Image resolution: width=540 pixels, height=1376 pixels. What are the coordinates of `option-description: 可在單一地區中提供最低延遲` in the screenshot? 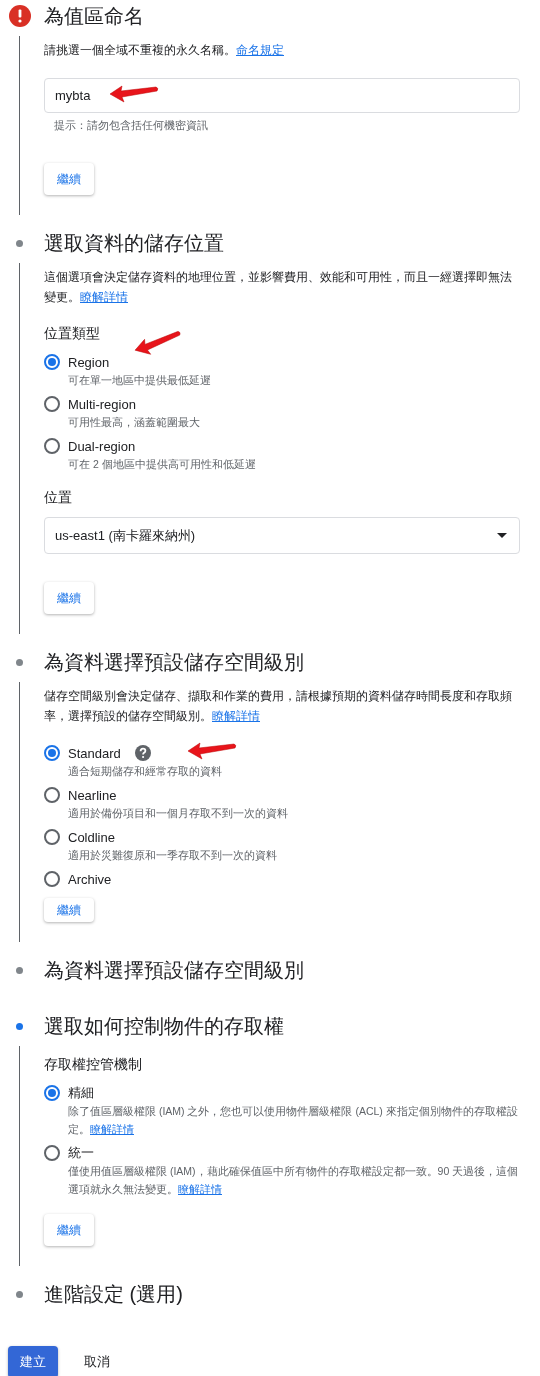 It's located at (140, 380).